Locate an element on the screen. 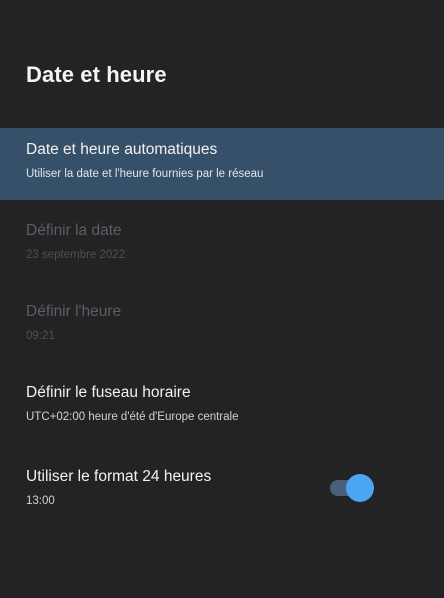  setting-24-hour-format: Utiliser le format 24 heures 13:00 is located at coordinates (222, 495).